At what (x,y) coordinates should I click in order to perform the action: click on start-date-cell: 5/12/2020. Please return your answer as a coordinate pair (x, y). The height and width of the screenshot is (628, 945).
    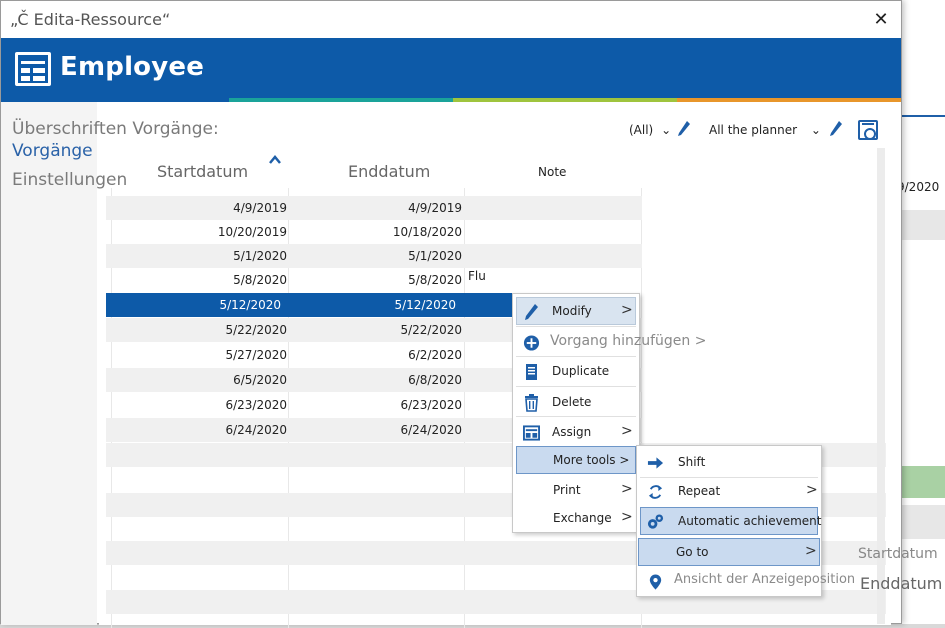
    Looking at the image, I should click on (250, 305).